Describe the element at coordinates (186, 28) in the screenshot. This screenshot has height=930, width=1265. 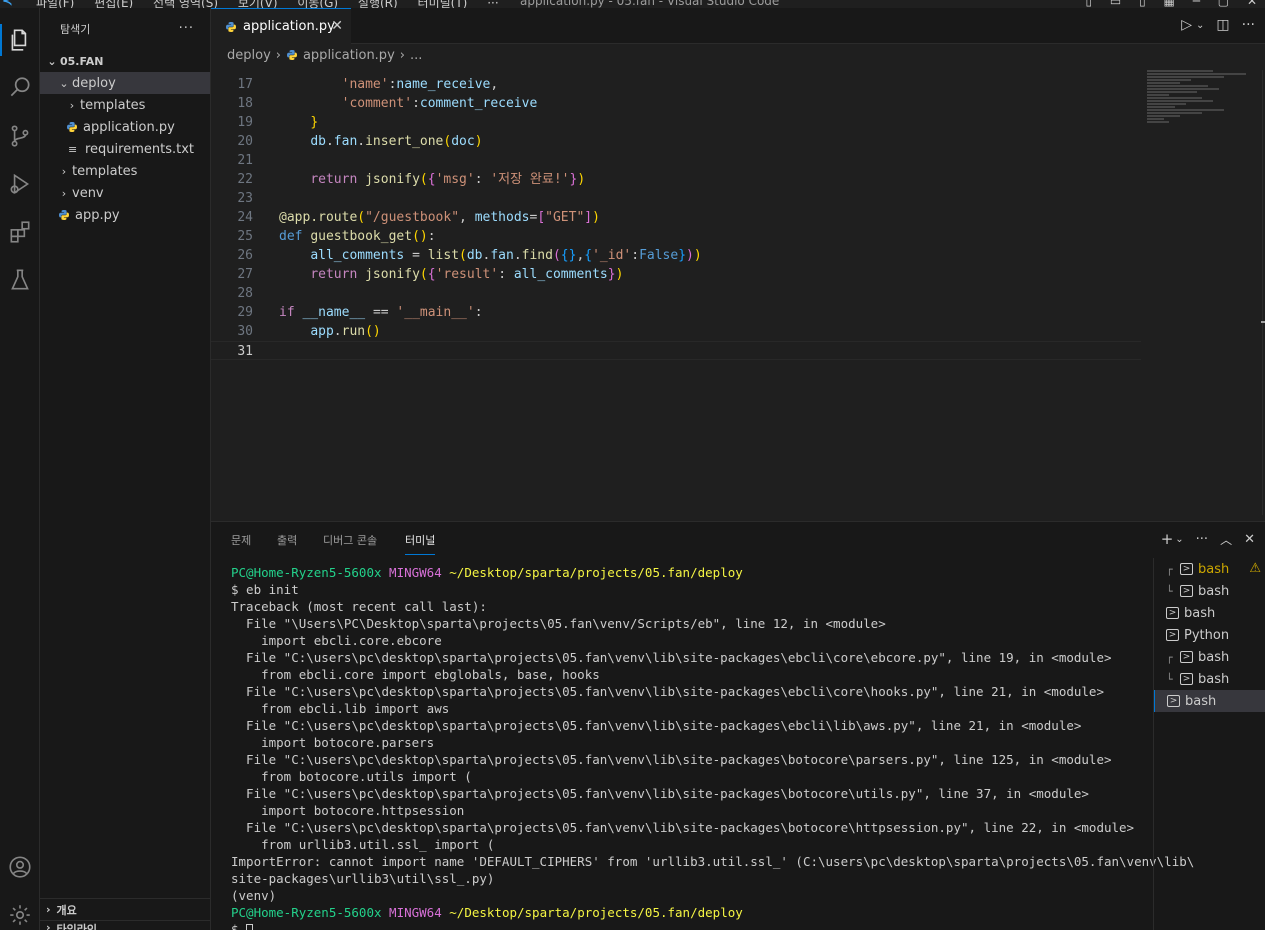
I see `explorer-more-actions-icon: ···` at that location.